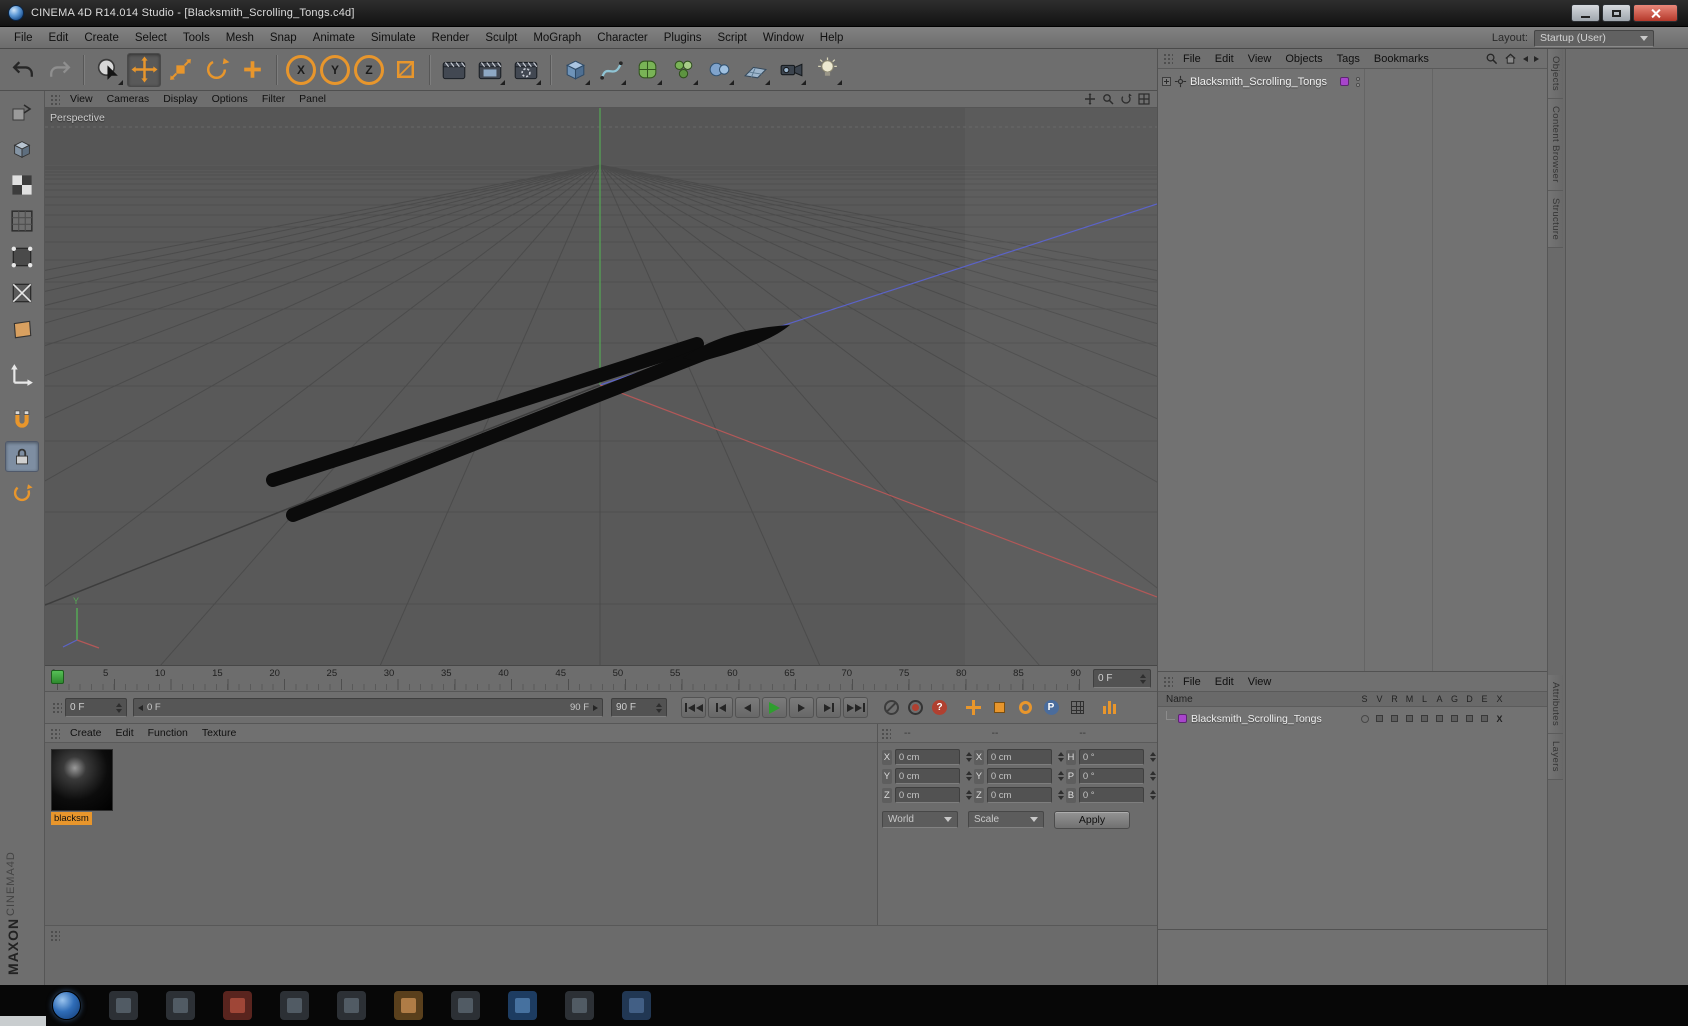  Describe the element at coordinates (595, 707) in the screenshot. I see `range-right-grabber-icon` at that location.